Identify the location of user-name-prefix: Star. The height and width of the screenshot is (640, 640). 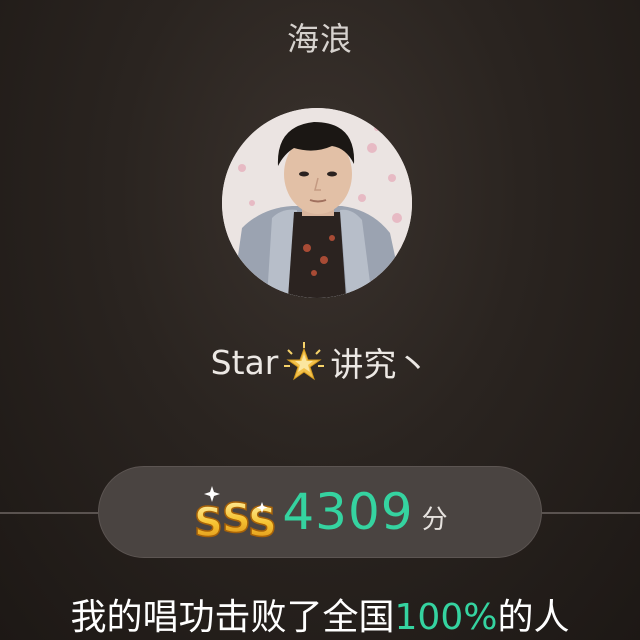
(244, 362).